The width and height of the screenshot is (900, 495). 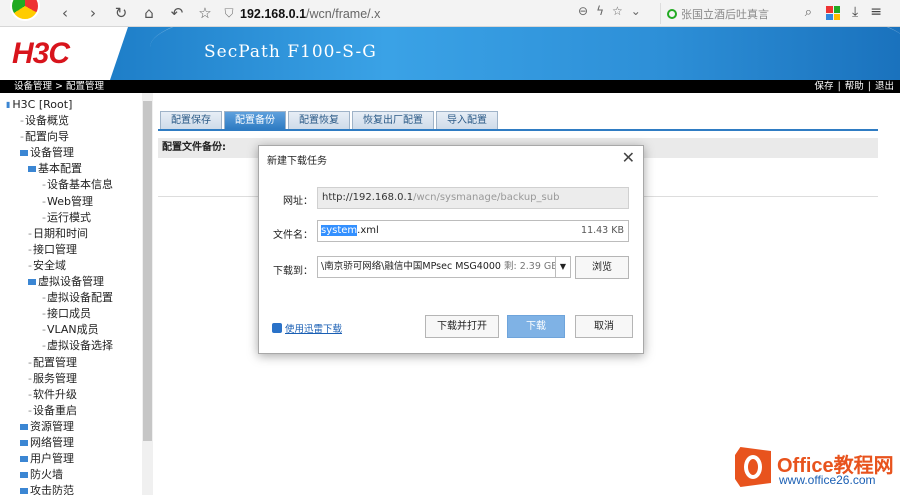 What do you see at coordinates (59, 314) in the screenshot?
I see `sidebar-item: - 接口成员` at bounding box center [59, 314].